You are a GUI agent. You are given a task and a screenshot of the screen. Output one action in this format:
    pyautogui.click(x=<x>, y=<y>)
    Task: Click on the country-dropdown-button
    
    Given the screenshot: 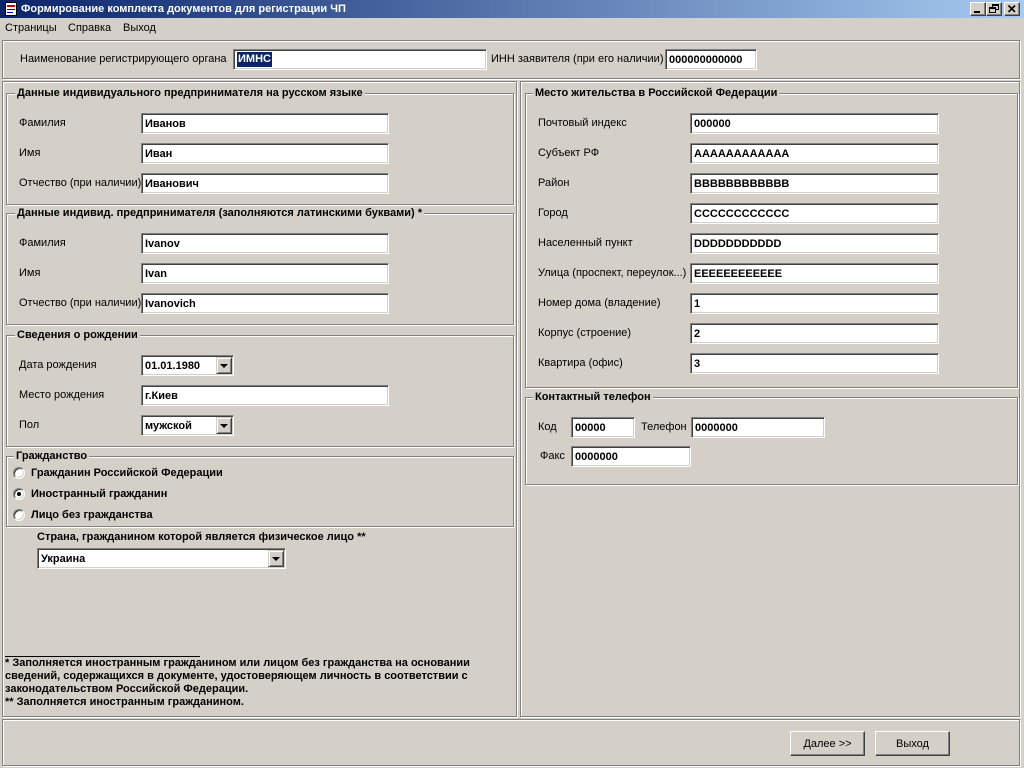 What is the action you would take?
    pyautogui.click(x=276, y=558)
    